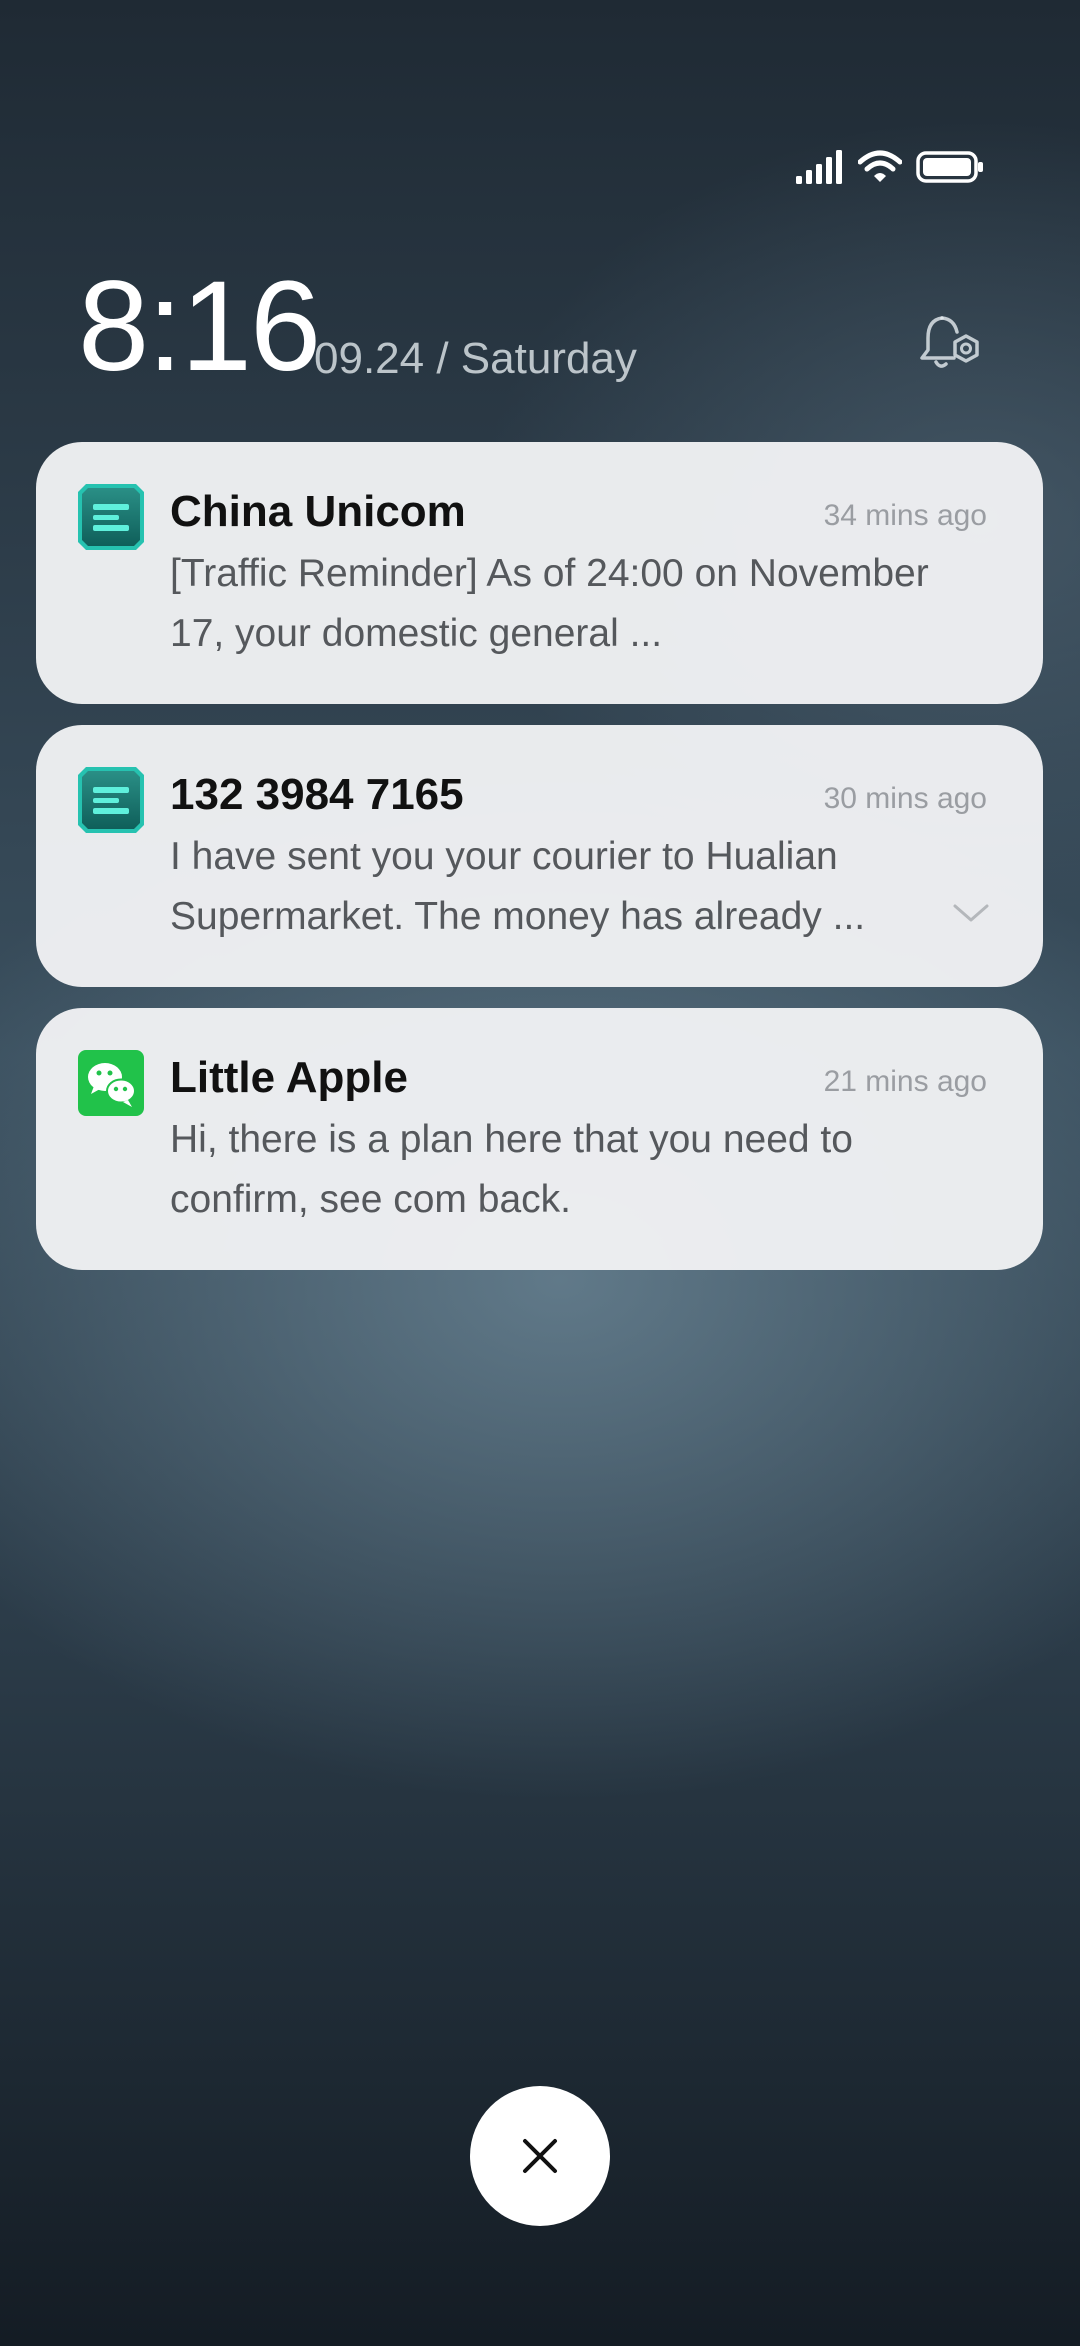  Describe the element at coordinates (905, 798) in the screenshot. I see `notification-time: 30 mins ago` at that location.